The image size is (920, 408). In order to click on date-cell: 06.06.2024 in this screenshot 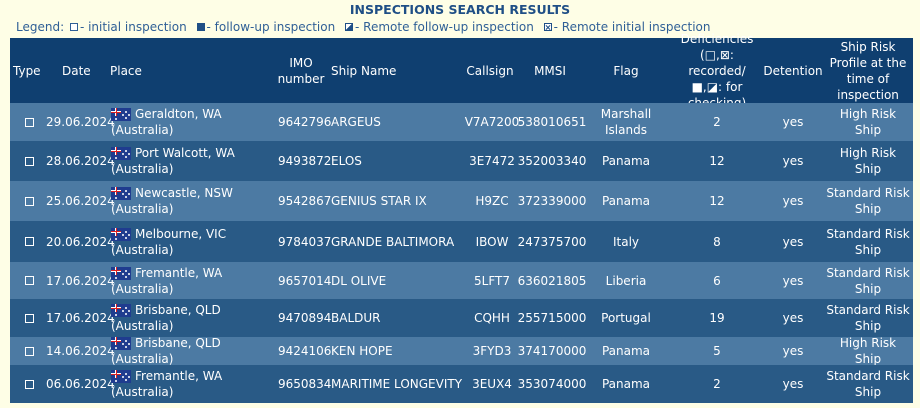, I will do `click(80, 384)`.